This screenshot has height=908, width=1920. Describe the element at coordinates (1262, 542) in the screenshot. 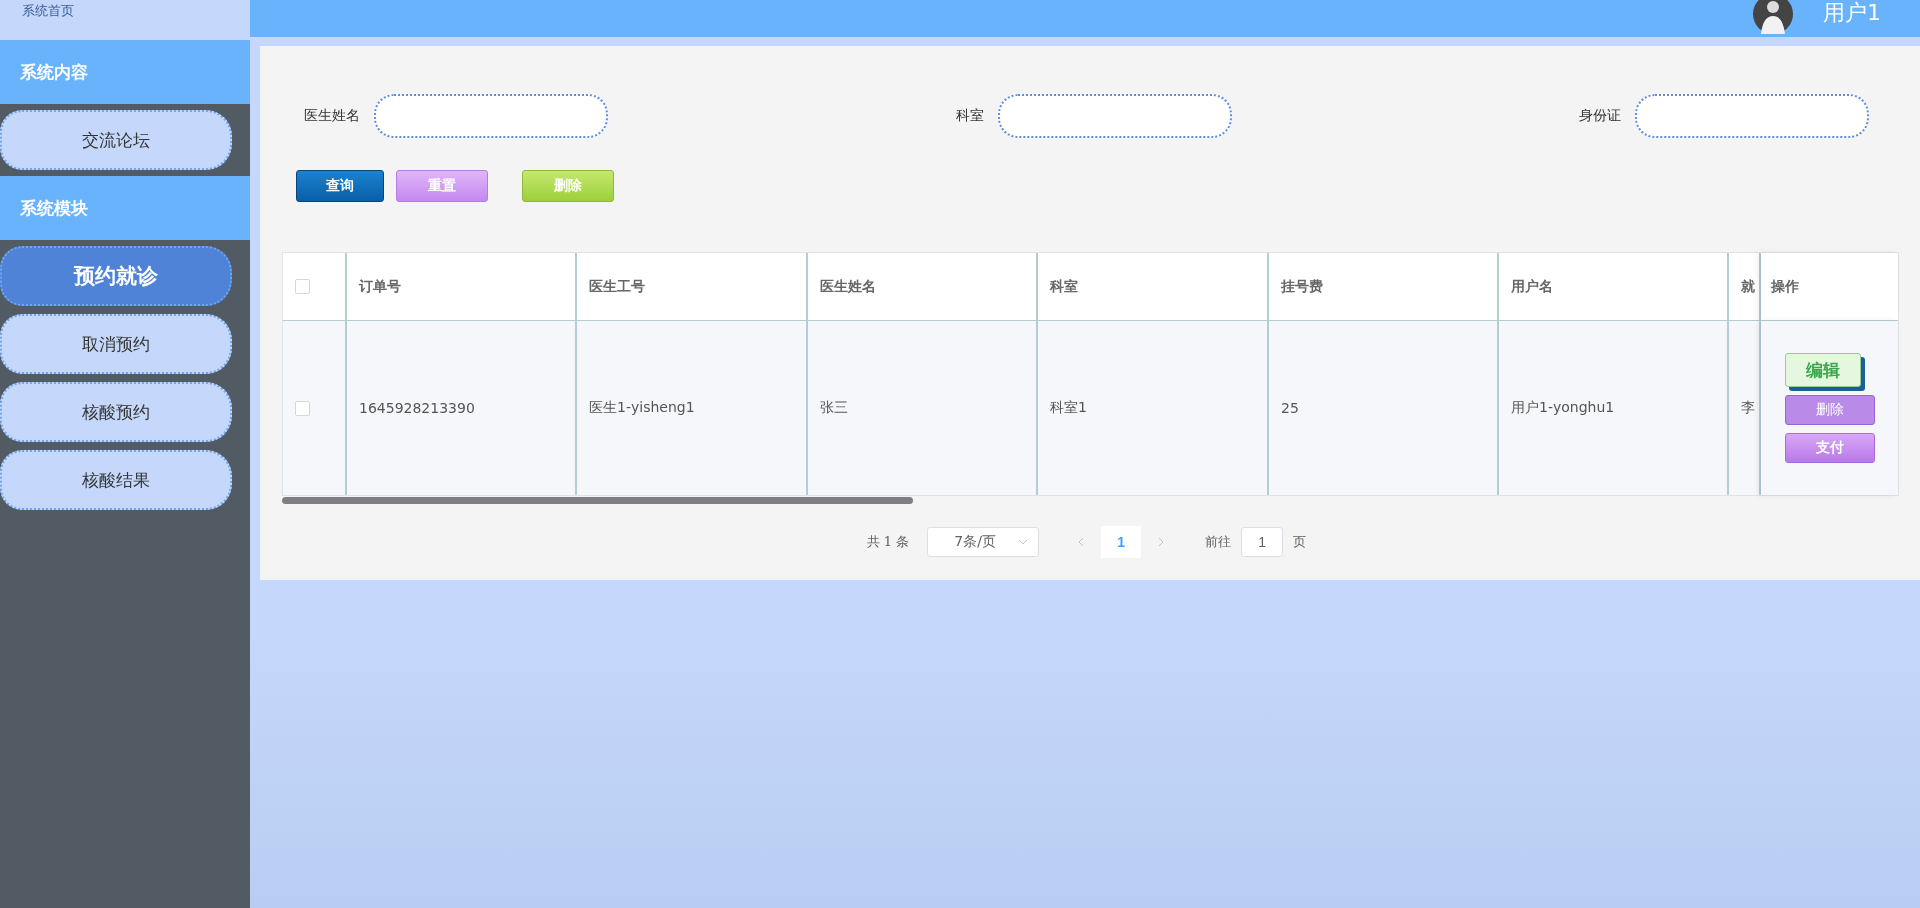

I see `goto-page-field: 1` at that location.